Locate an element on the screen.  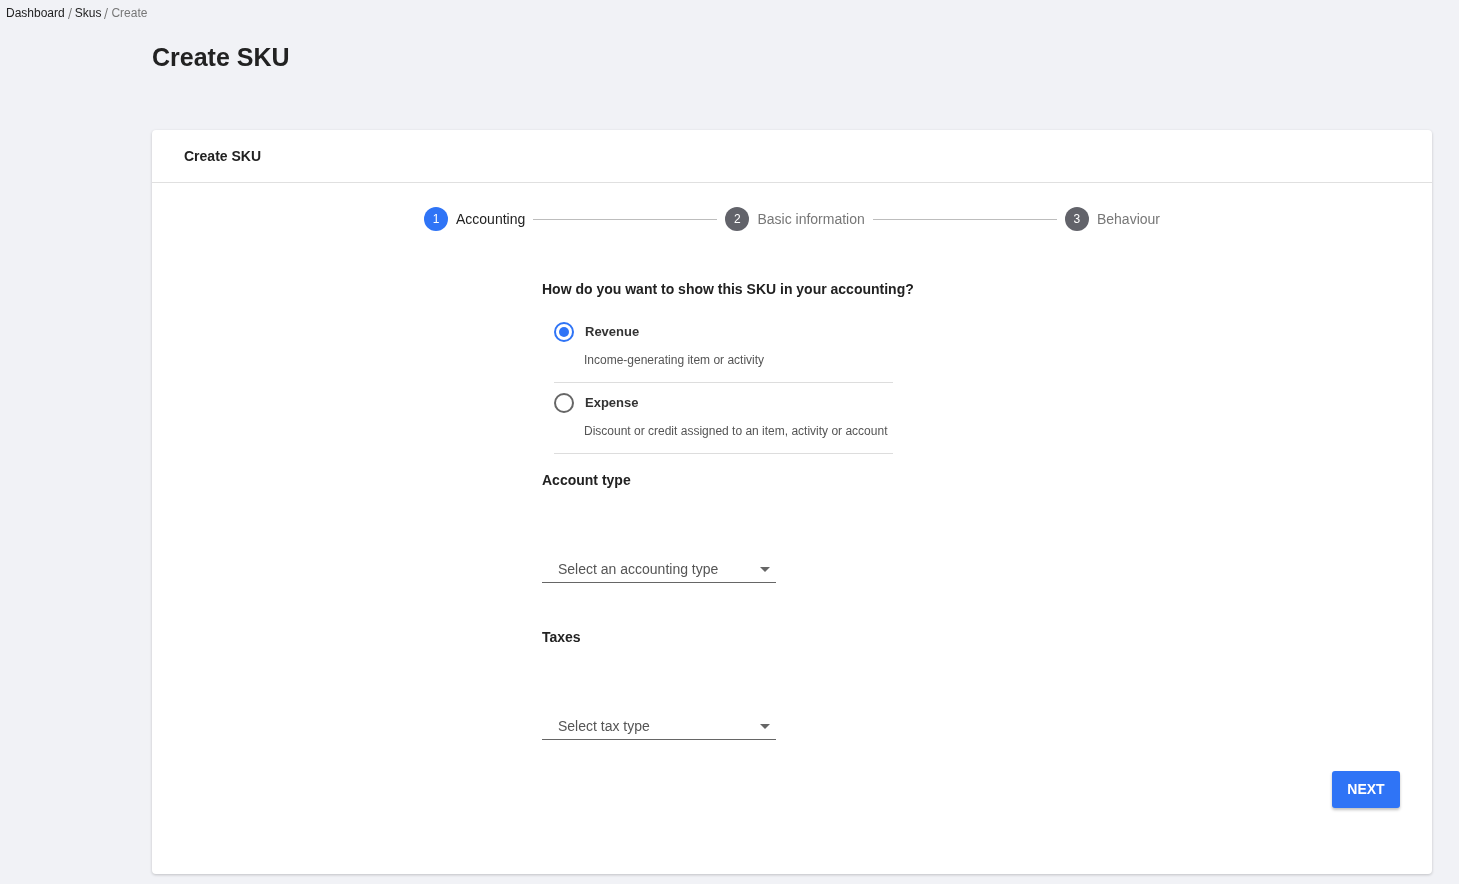
step: 2 Basic information is located at coordinates (795, 219).